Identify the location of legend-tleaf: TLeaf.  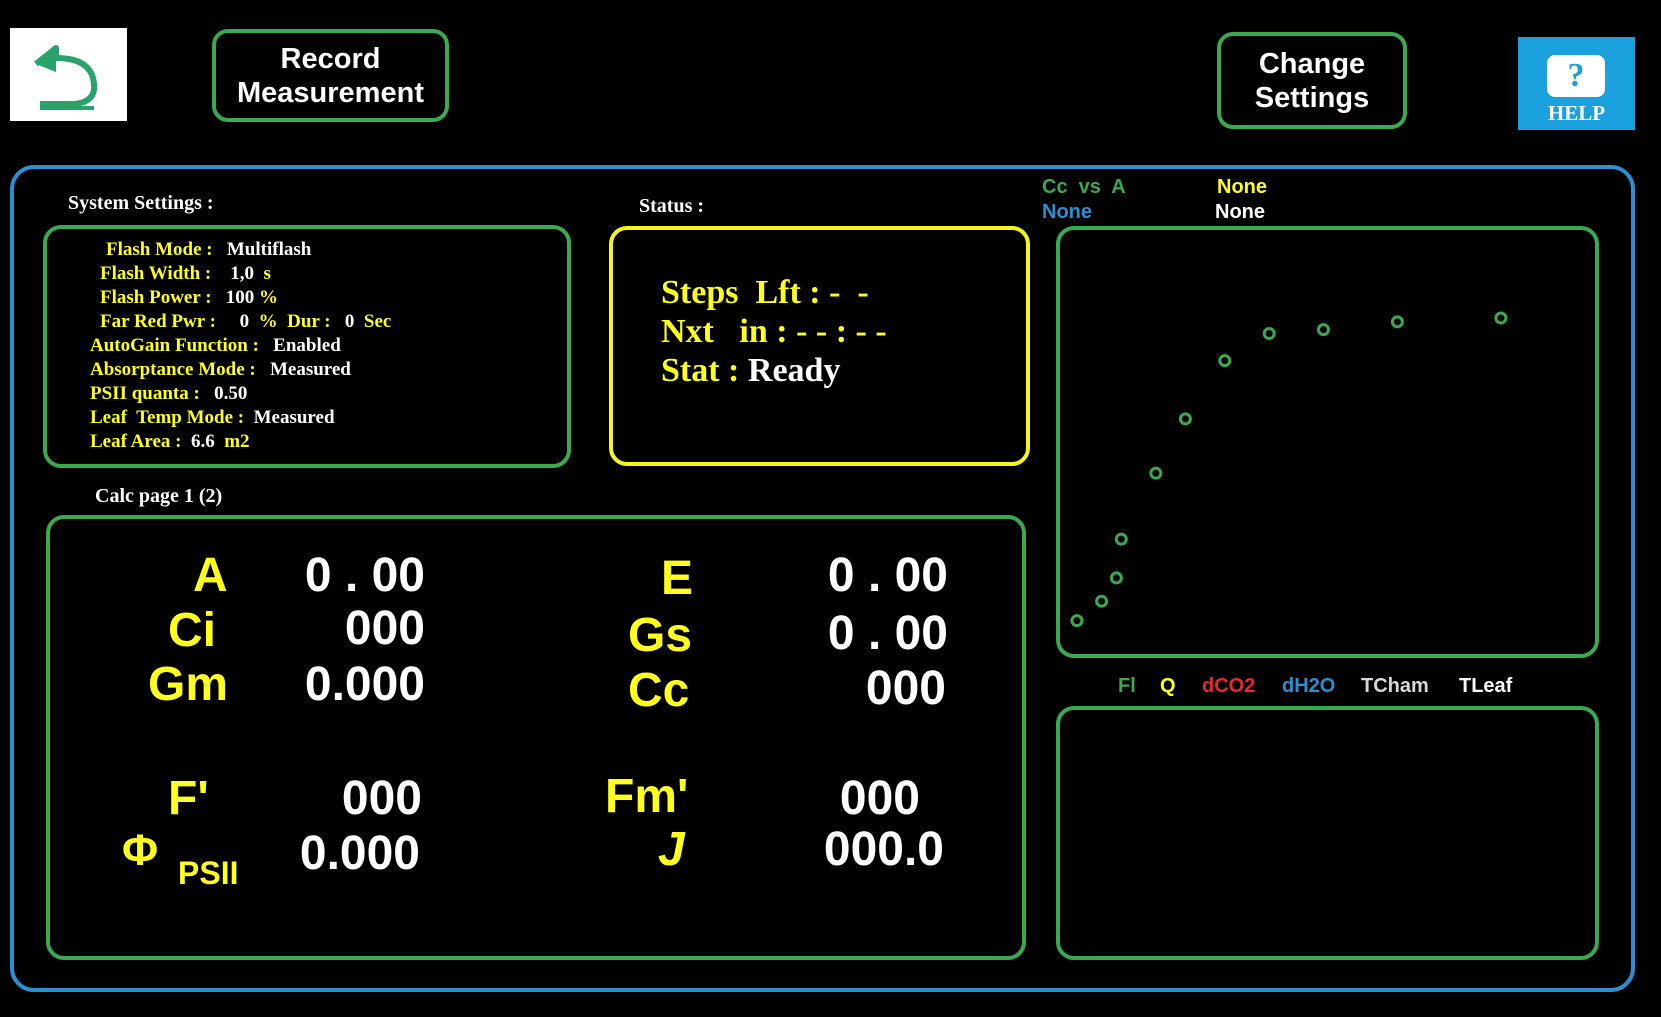
(1486, 686).